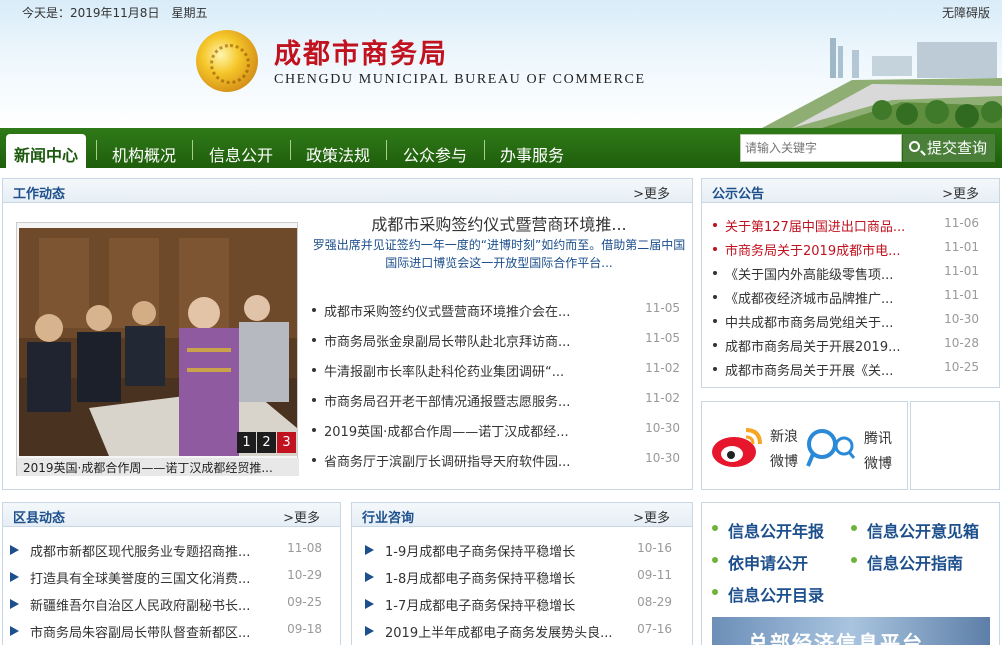 The height and width of the screenshot is (645, 1002). What do you see at coordinates (518, 604) in the screenshot?
I see `list-item: 1-7月成都电子商务保持平稳增长 08-29` at bounding box center [518, 604].